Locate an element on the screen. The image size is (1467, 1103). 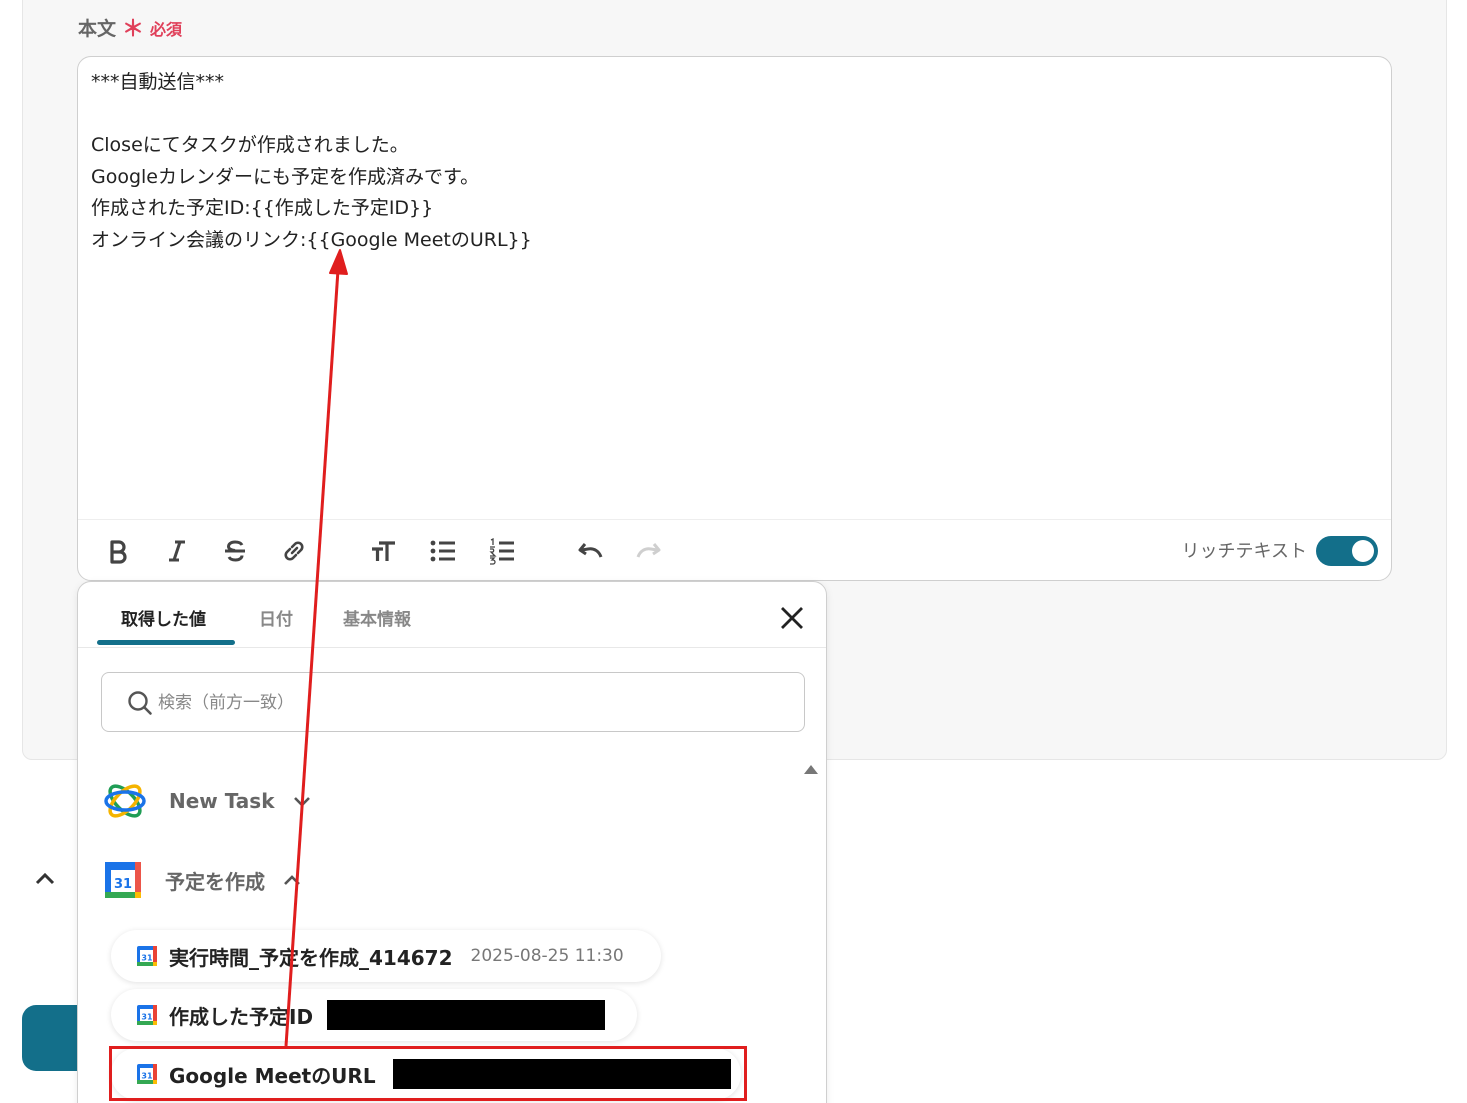
text-size-button is located at coordinates (383, 551).